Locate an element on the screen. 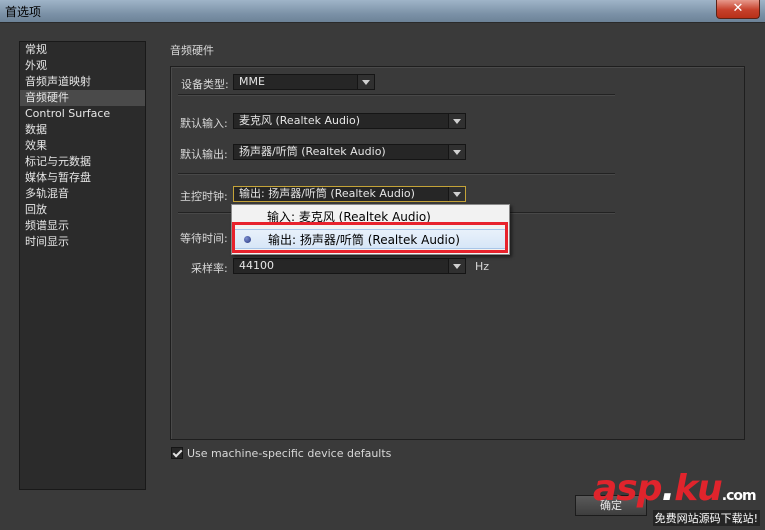 The image size is (765, 530). machine-defaults-checkbox is located at coordinates (177, 453).